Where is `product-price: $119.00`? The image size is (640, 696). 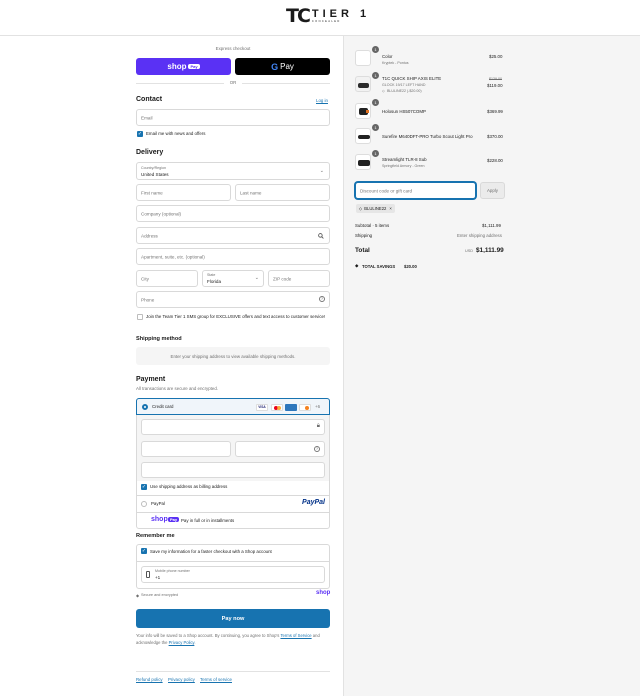 product-price: $119.00 is located at coordinates (495, 85).